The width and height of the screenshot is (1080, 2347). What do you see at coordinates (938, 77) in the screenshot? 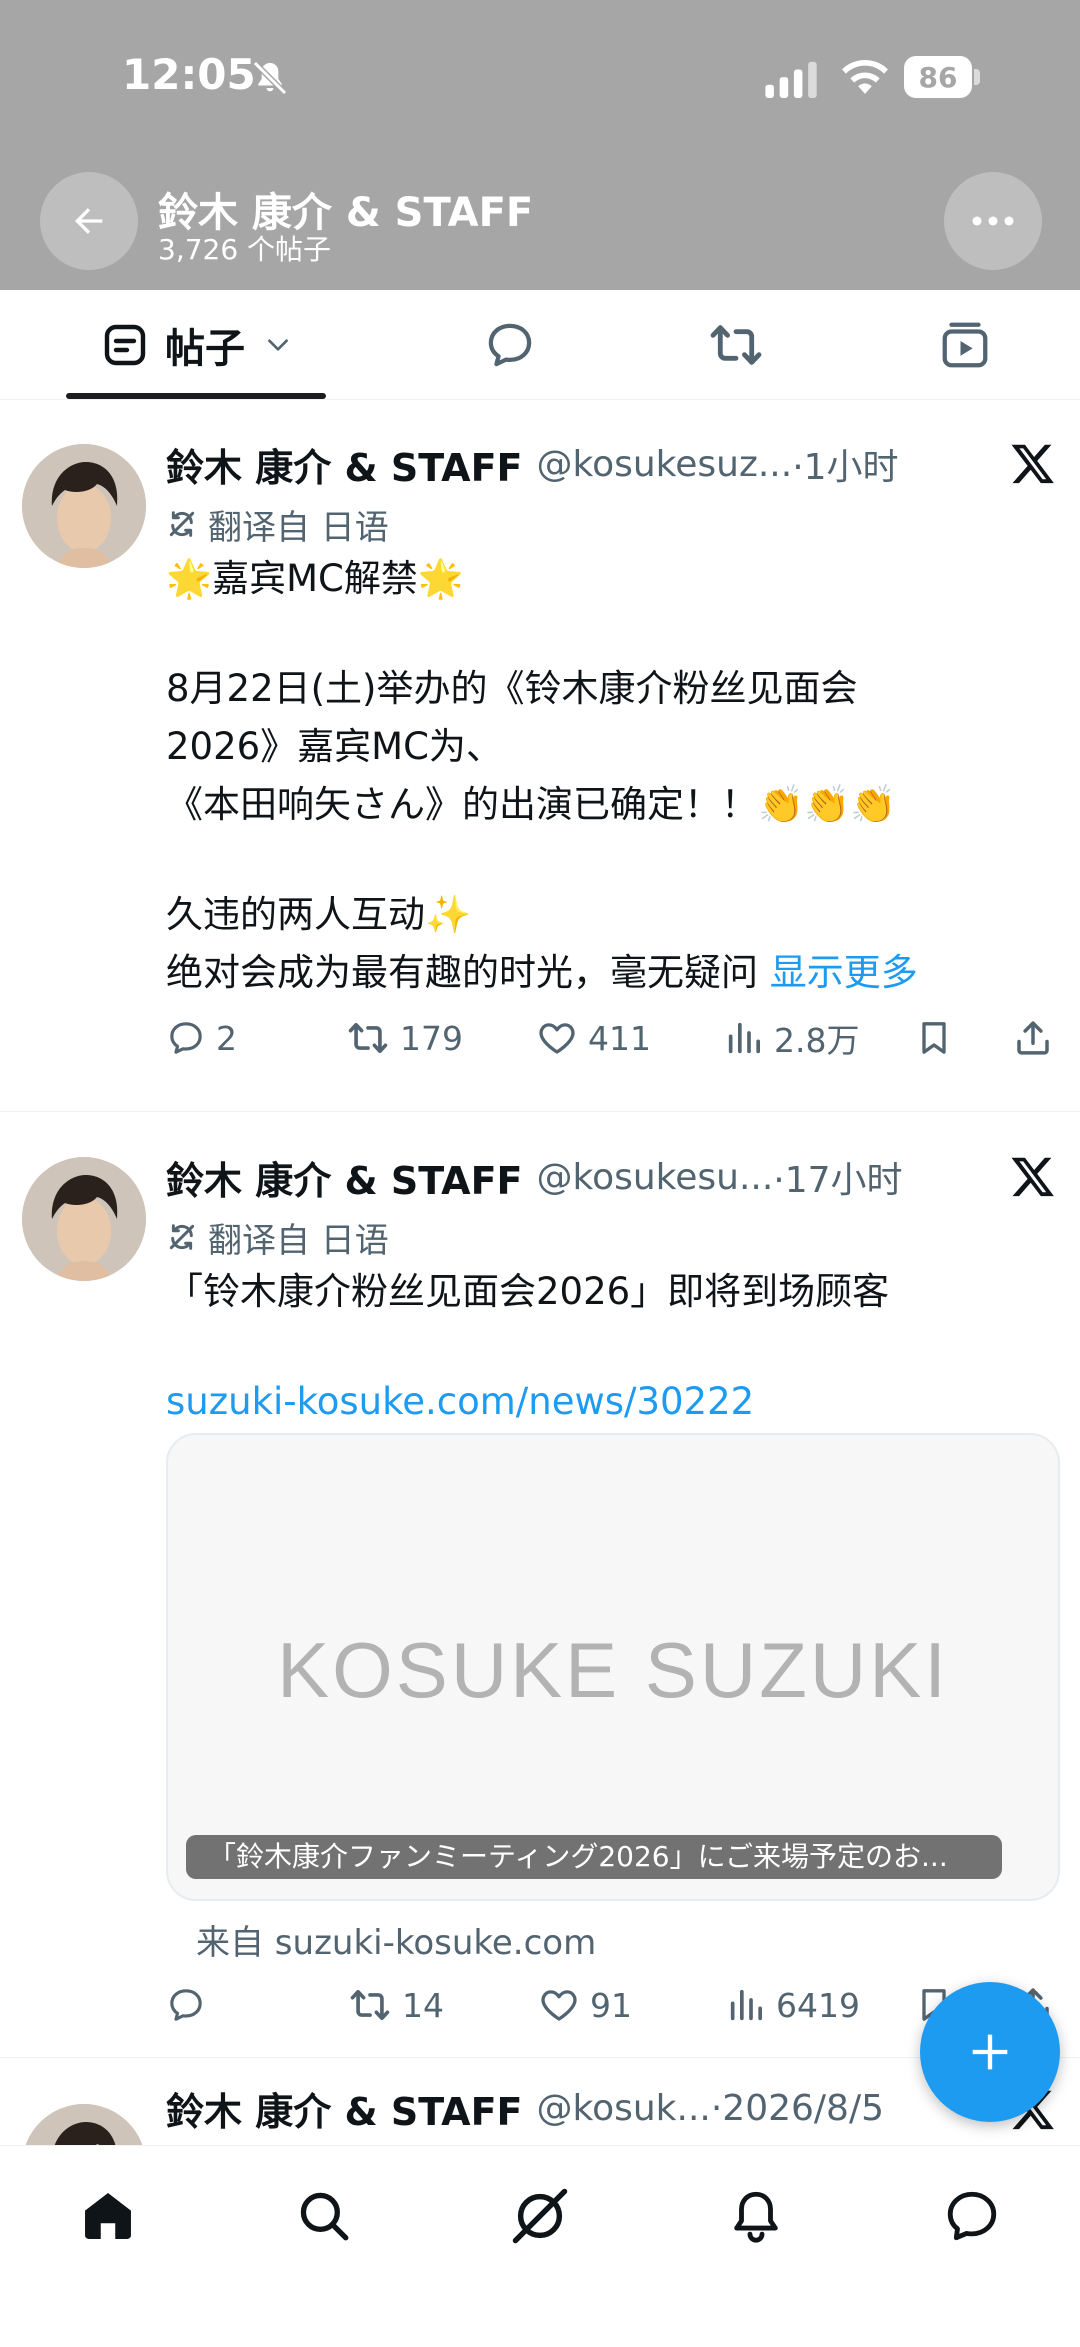
I see `battery-level: 86` at bounding box center [938, 77].